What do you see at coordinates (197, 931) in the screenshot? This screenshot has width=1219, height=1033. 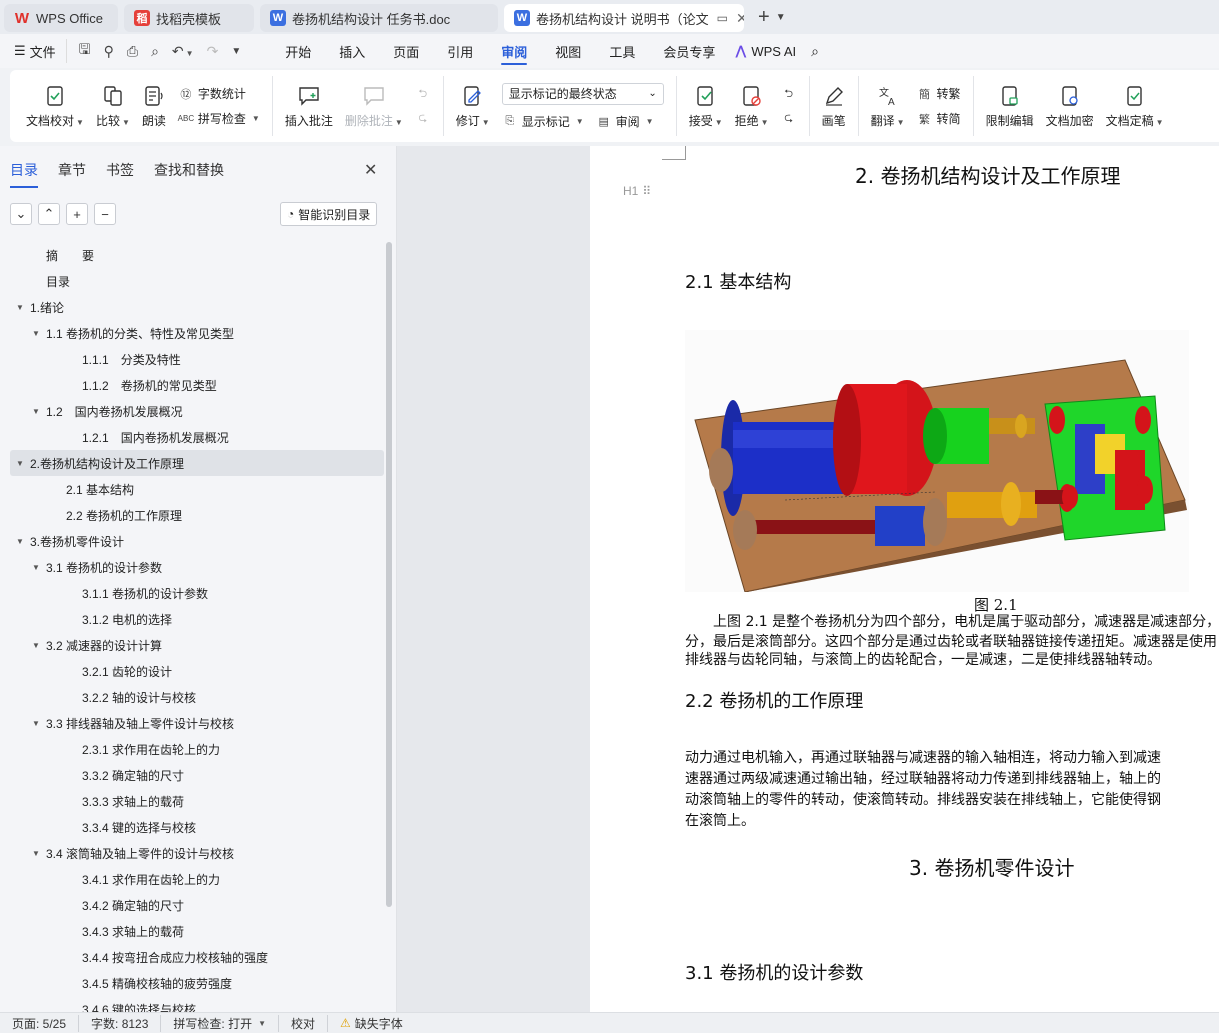 I see `toc-item: 3.4.3 求轴上的载荷` at bounding box center [197, 931].